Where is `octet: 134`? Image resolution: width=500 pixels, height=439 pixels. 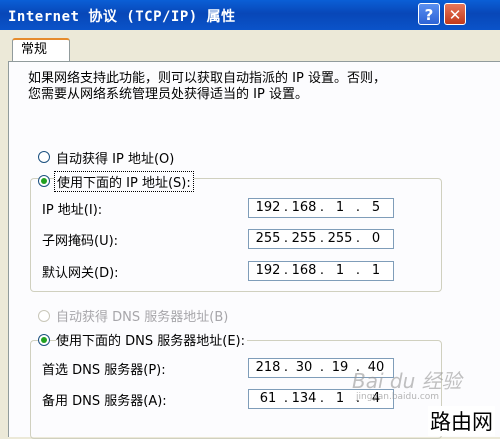
octet: 134 is located at coordinates (304, 398).